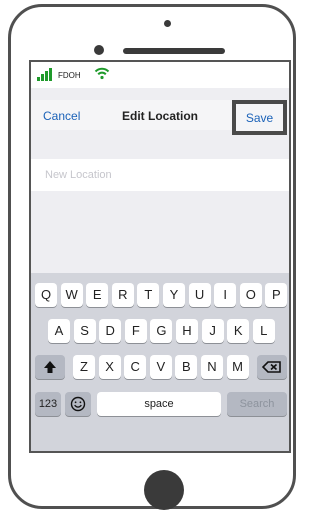 The height and width of the screenshot is (516, 320). Describe the element at coordinates (263, 331) in the screenshot. I see `key-l: L` at that location.